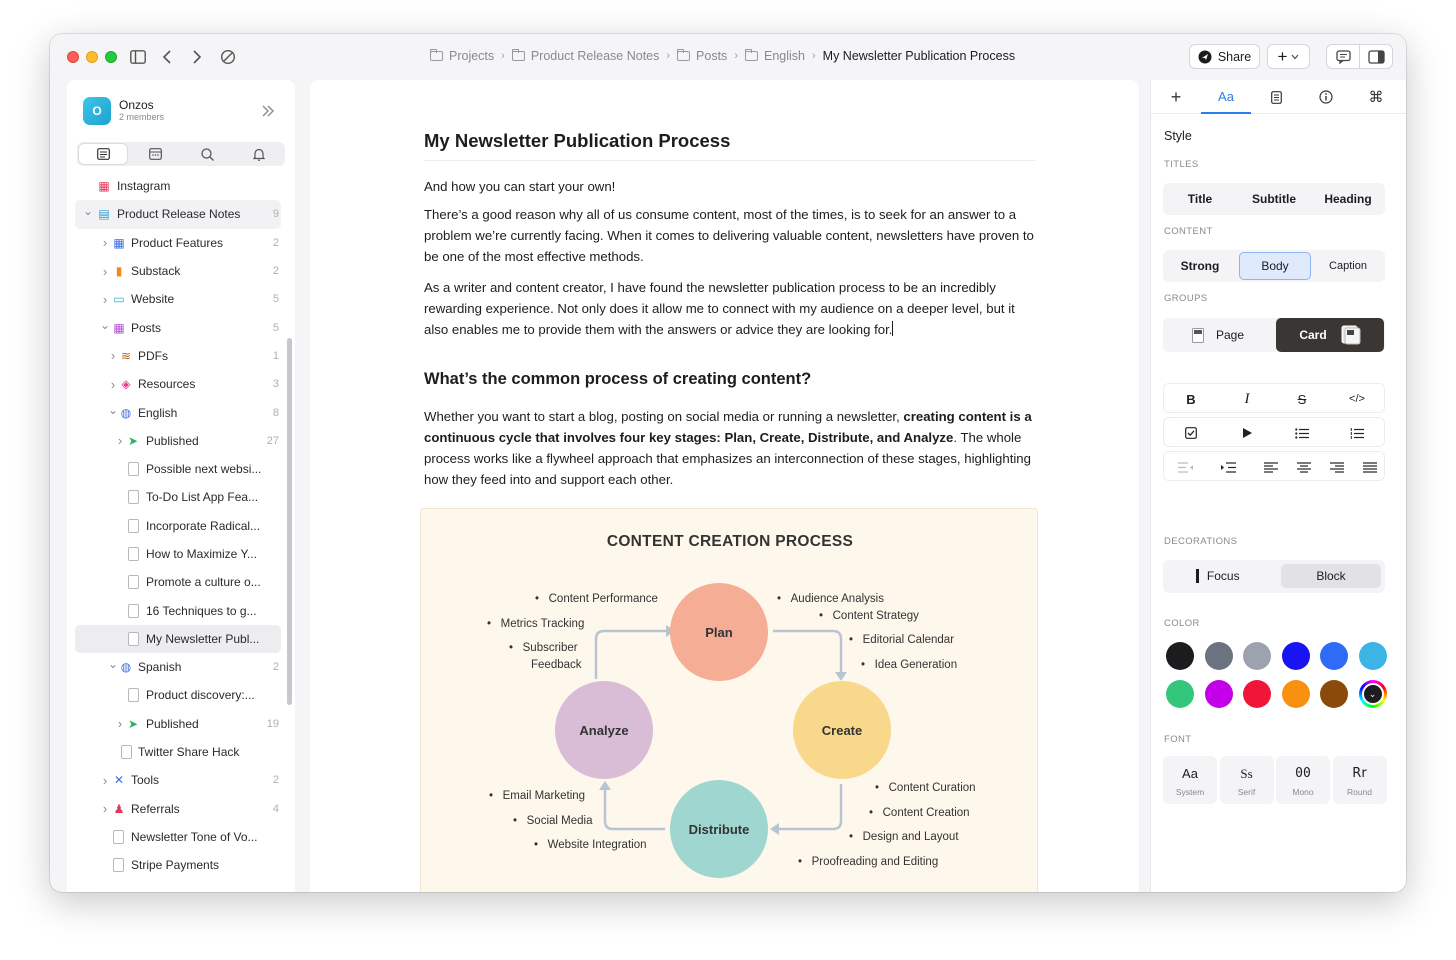 Image resolution: width=1456 pixels, height=960 pixels. Describe the element at coordinates (774, 56) in the screenshot. I see `breadcrumb-english: English` at that location.